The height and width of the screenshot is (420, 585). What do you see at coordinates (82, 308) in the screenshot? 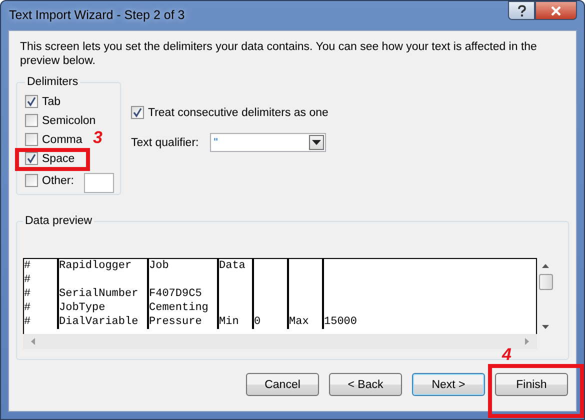
I see `table-cell: JobType` at bounding box center [82, 308].